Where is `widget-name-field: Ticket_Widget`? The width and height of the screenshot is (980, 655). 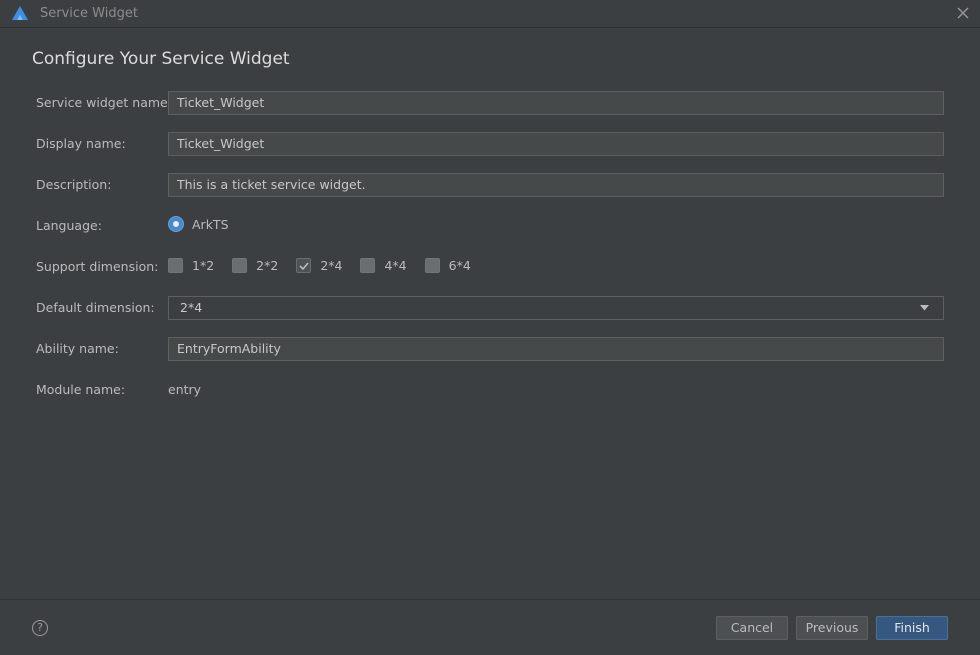
widget-name-field: Ticket_Widget is located at coordinates (556, 103).